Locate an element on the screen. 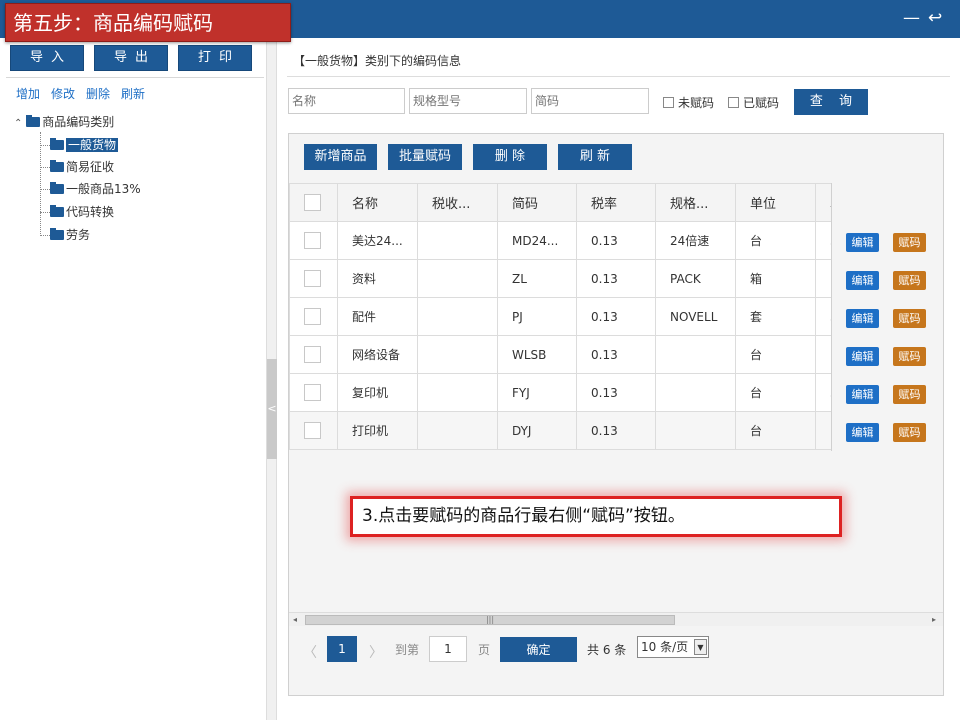 The height and width of the screenshot is (720, 960). assigned-checkbox: 已赋码 is located at coordinates (753, 102).